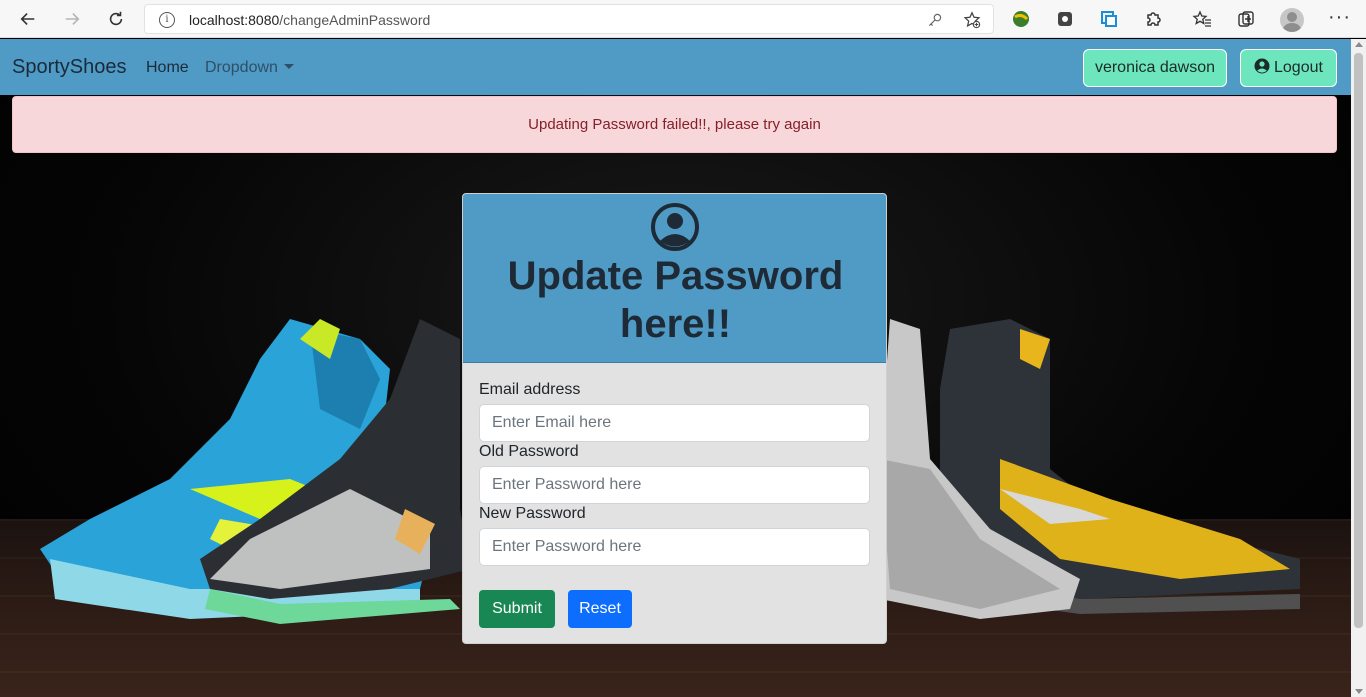 This screenshot has height=697, width=1366. I want to click on nav-home-link: Home, so click(167, 68).